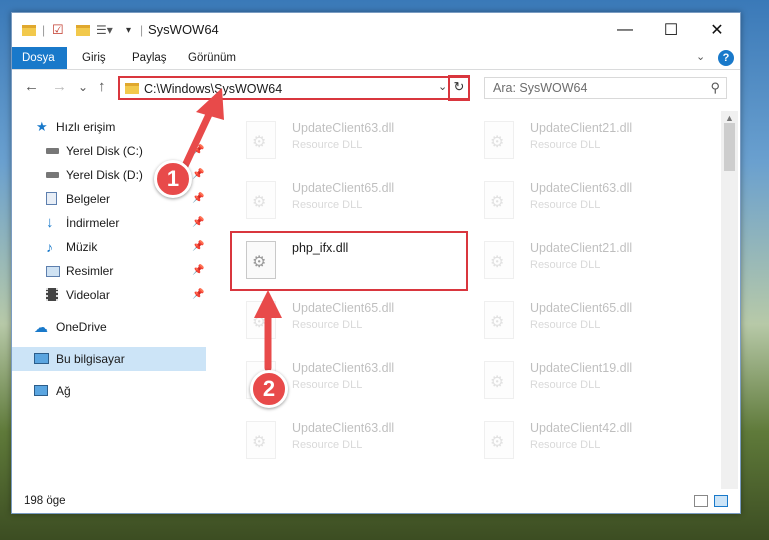 This screenshot has width=769, height=540. Describe the element at coordinates (198, 138) in the screenshot. I see `arrow-1-shaft` at that location.